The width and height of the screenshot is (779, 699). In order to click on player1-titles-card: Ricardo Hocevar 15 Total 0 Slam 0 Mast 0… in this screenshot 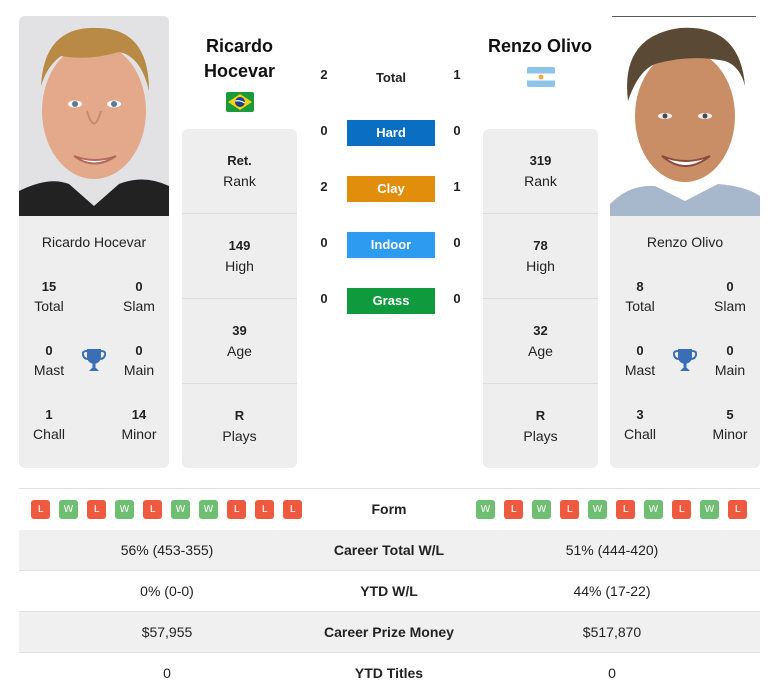, I will do `click(94, 342)`.